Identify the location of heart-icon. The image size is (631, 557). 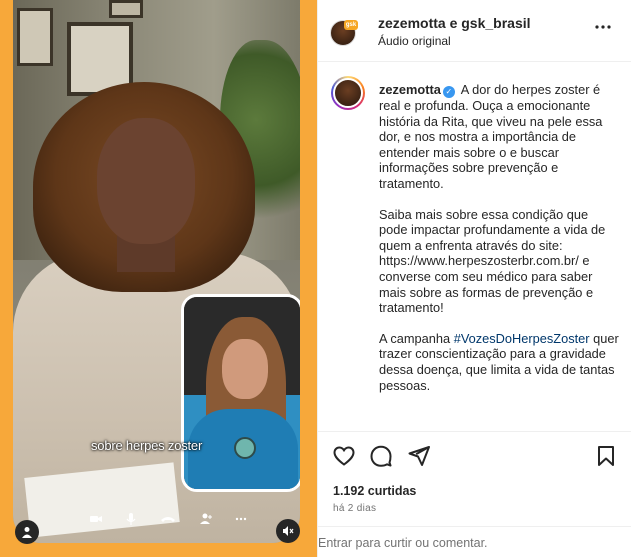
(344, 456).